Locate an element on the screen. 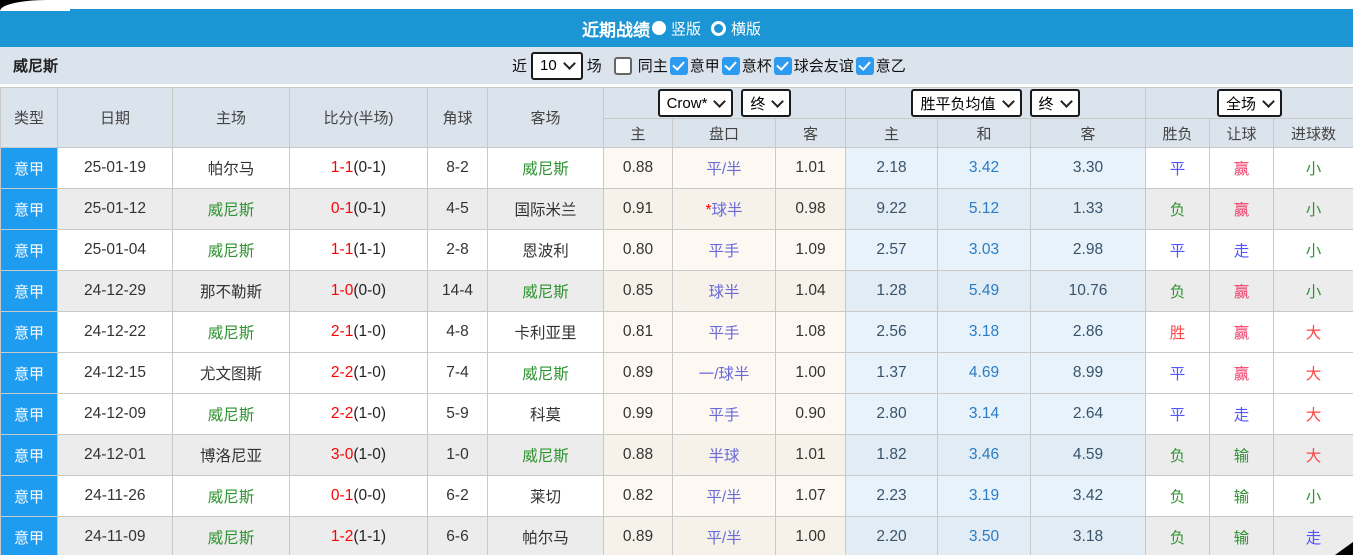 This screenshot has width=1353, height=555. scope-select: 全场 is located at coordinates (1250, 103).